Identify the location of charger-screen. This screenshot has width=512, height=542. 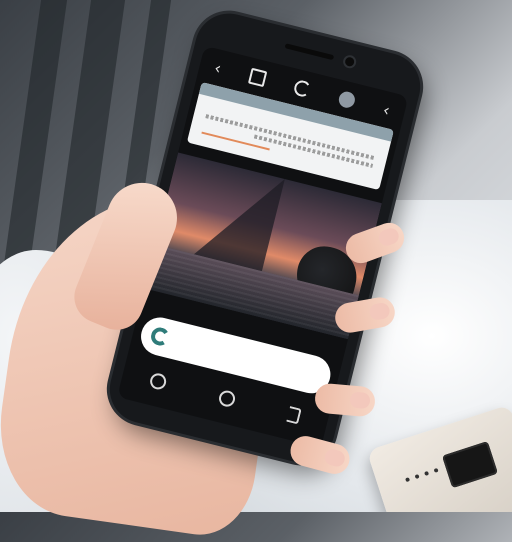
(470, 465).